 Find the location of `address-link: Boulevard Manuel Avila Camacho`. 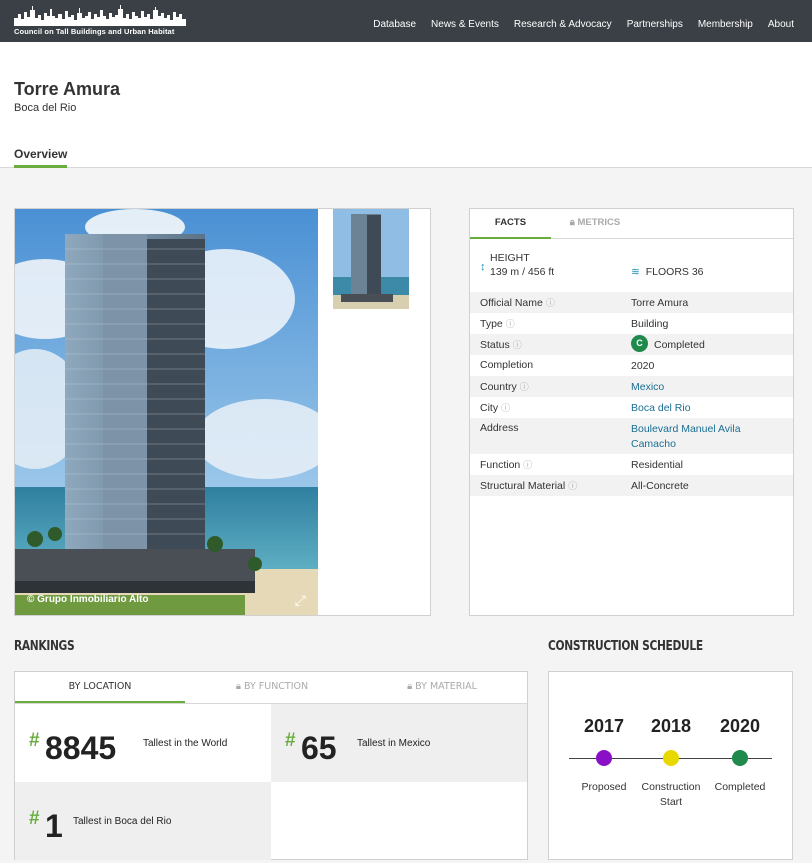

address-link: Boulevard Manuel Avila Camacho is located at coordinates (706, 437).